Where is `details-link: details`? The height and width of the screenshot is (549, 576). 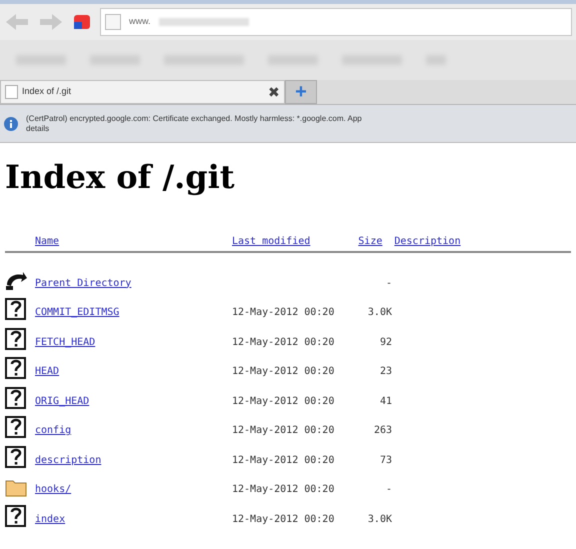
details-link: details is located at coordinates (194, 129).